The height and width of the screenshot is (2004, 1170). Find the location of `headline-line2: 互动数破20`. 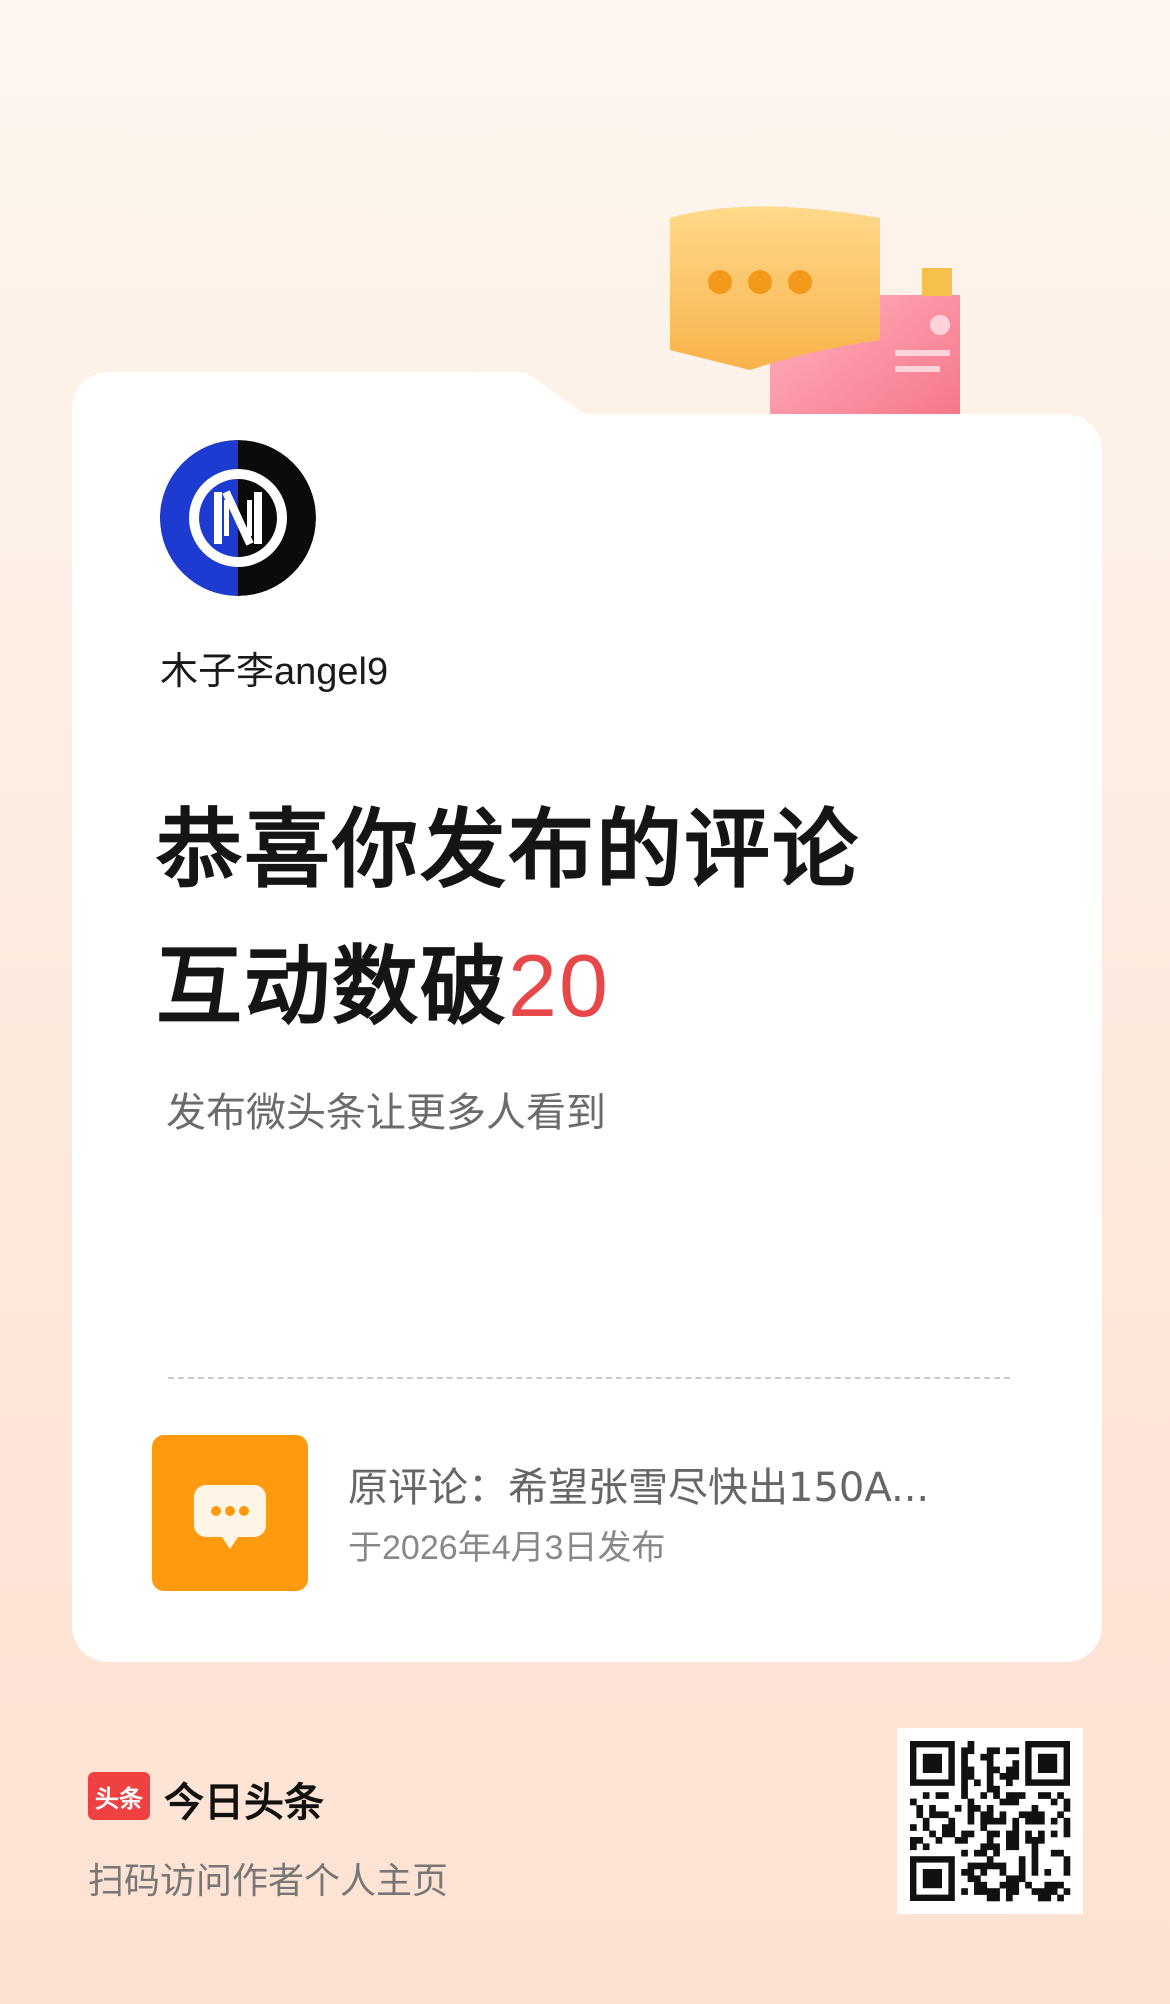

headline-line2: 互动数破20 is located at coordinates (508, 986).